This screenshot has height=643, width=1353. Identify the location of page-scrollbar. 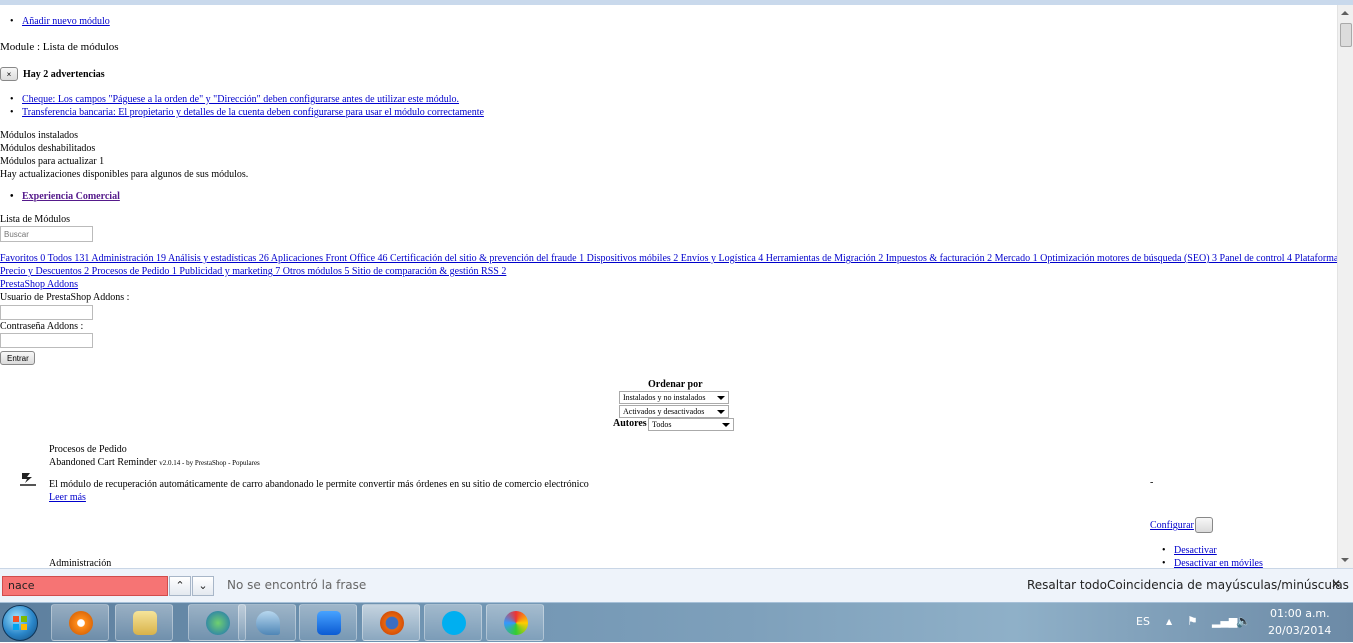
(1345, 286).